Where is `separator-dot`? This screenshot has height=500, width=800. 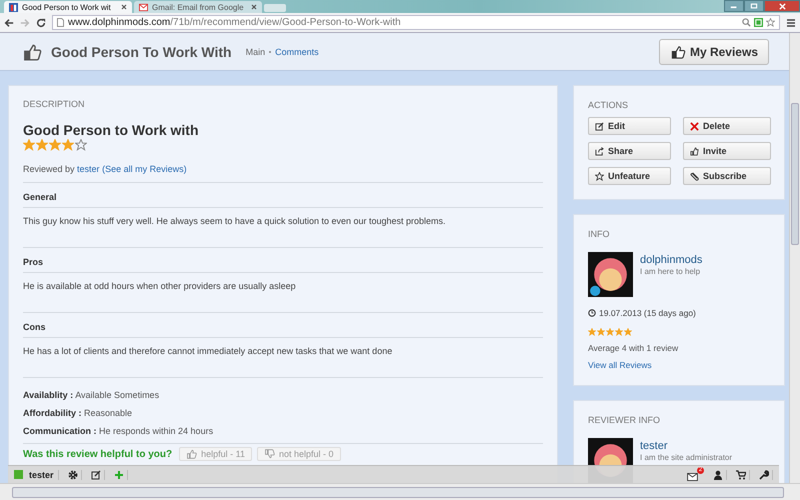
separator-dot is located at coordinates (270, 51).